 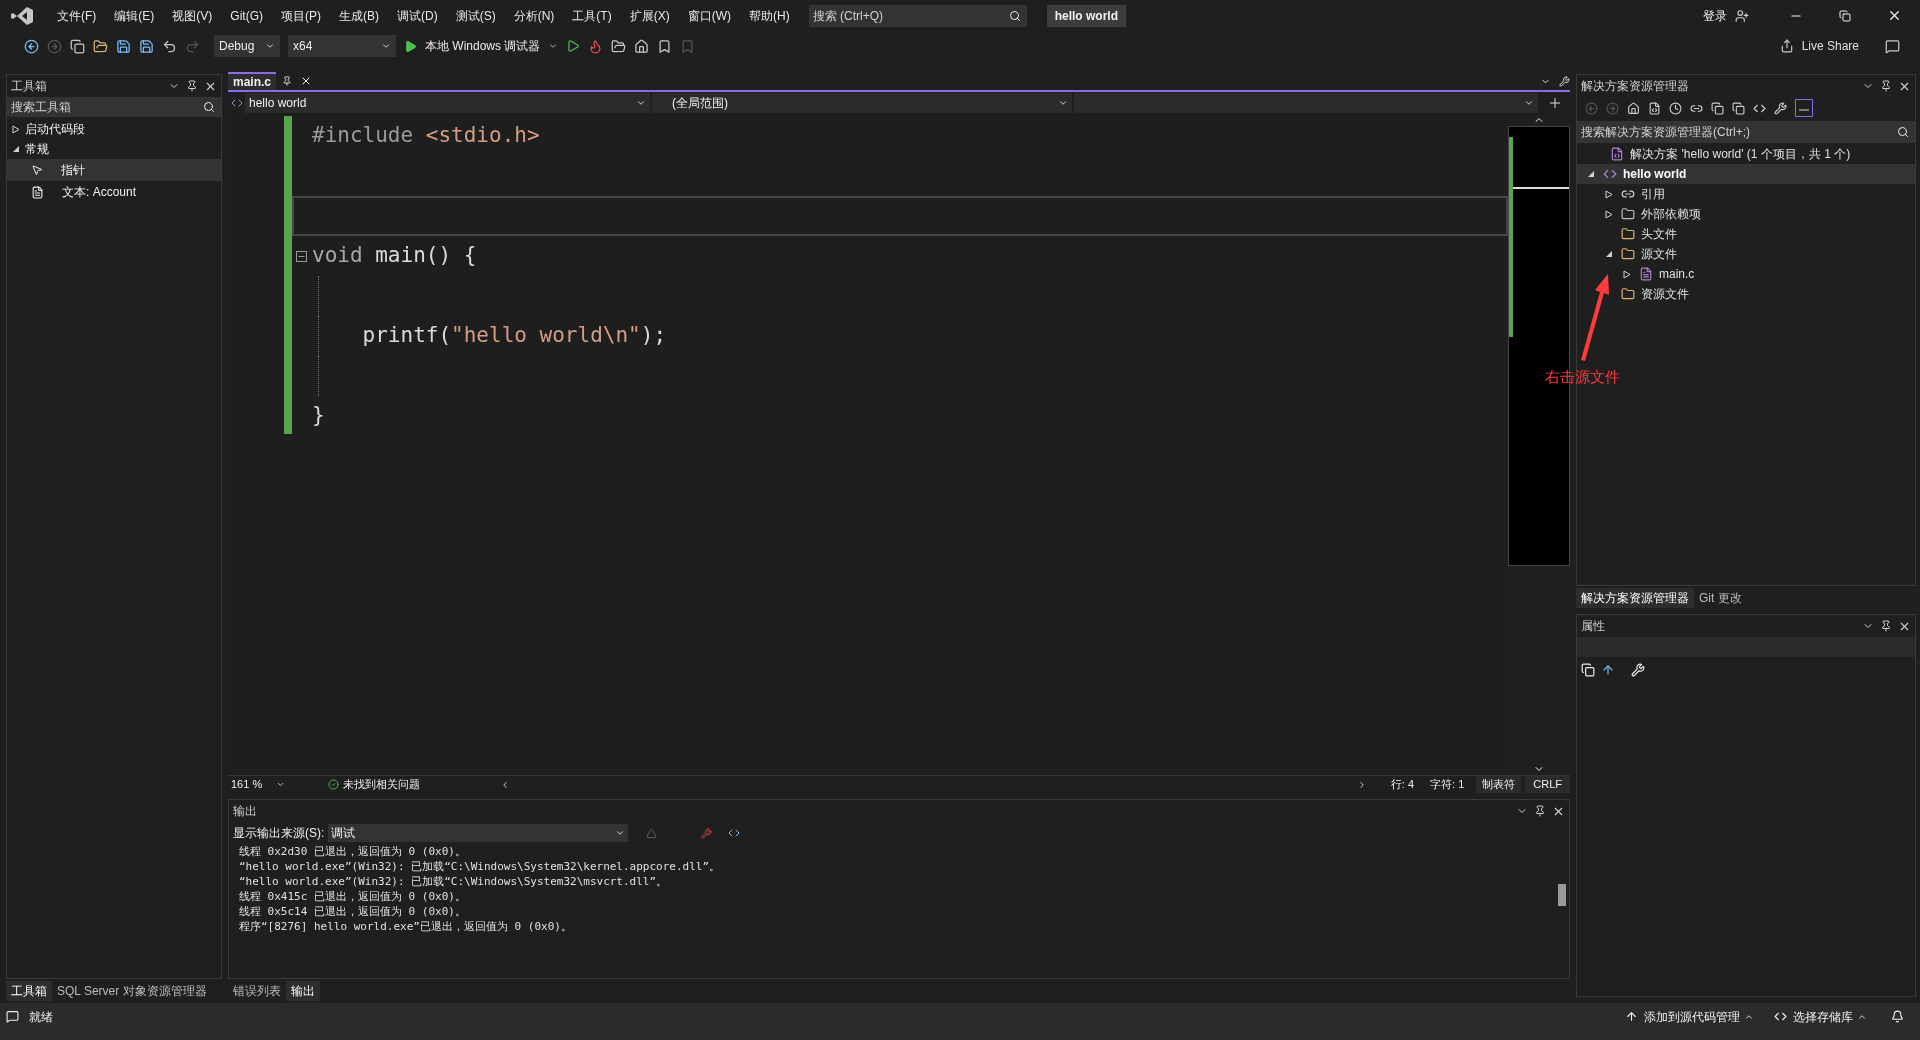 What do you see at coordinates (114, 170) in the screenshot?
I see `toolbox-item: 指针` at bounding box center [114, 170].